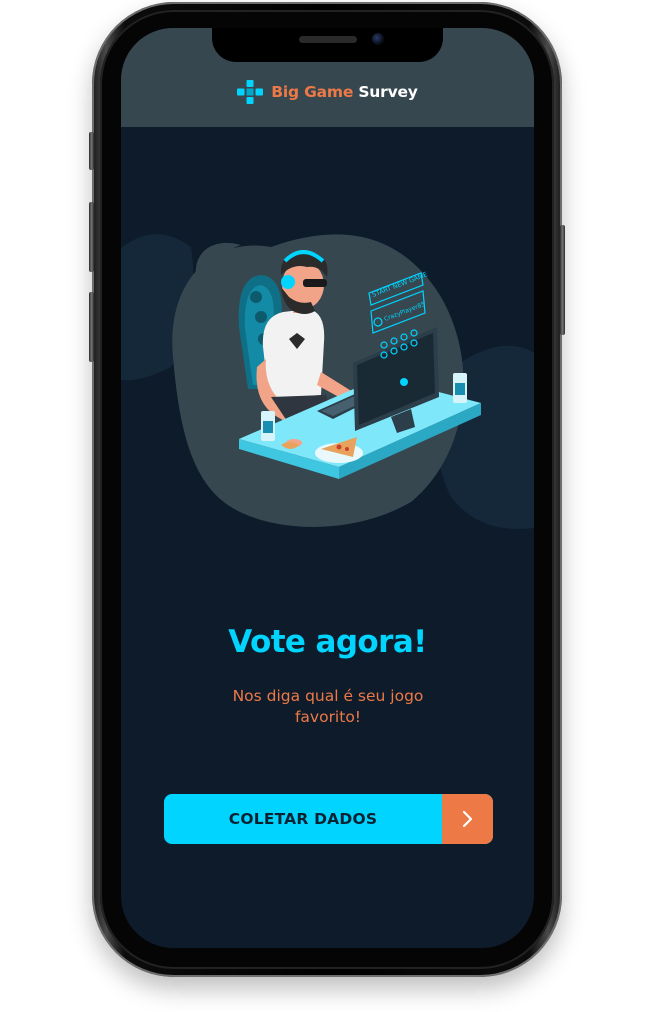 The height and width of the screenshot is (1012, 651). What do you see at coordinates (467, 819) in the screenshot?
I see `chevron-right-icon` at bounding box center [467, 819].